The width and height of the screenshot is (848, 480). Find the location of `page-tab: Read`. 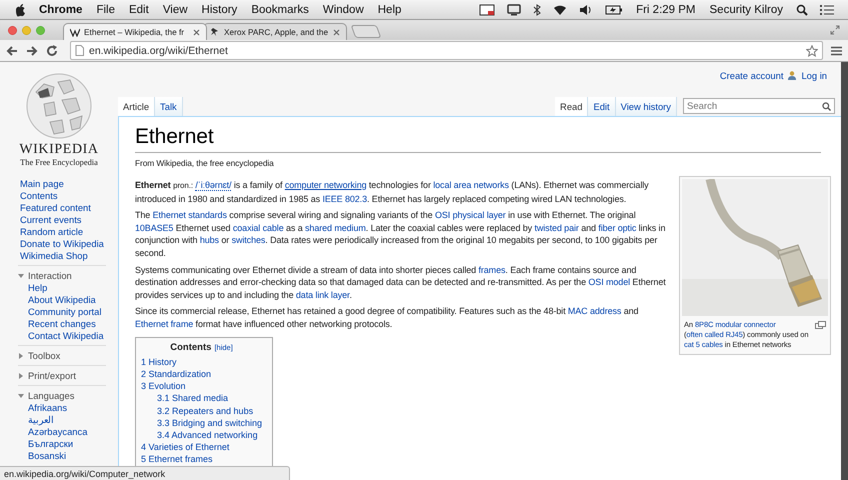

page-tab: Read is located at coordinates (571, 106).